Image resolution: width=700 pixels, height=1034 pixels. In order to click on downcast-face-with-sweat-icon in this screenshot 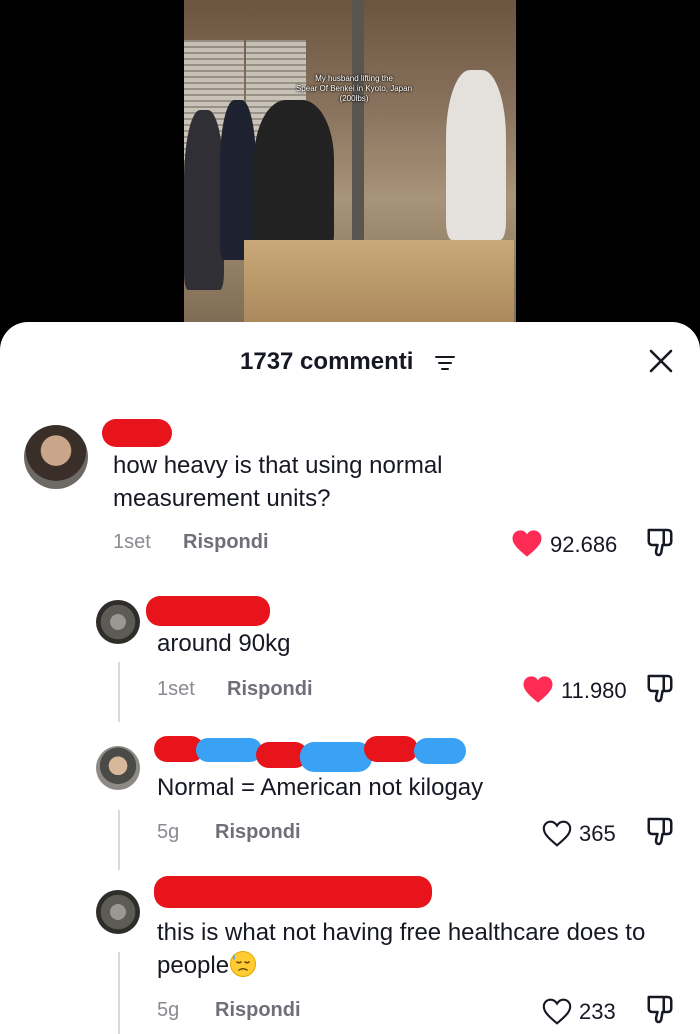, I will do `click(243, 964)`.